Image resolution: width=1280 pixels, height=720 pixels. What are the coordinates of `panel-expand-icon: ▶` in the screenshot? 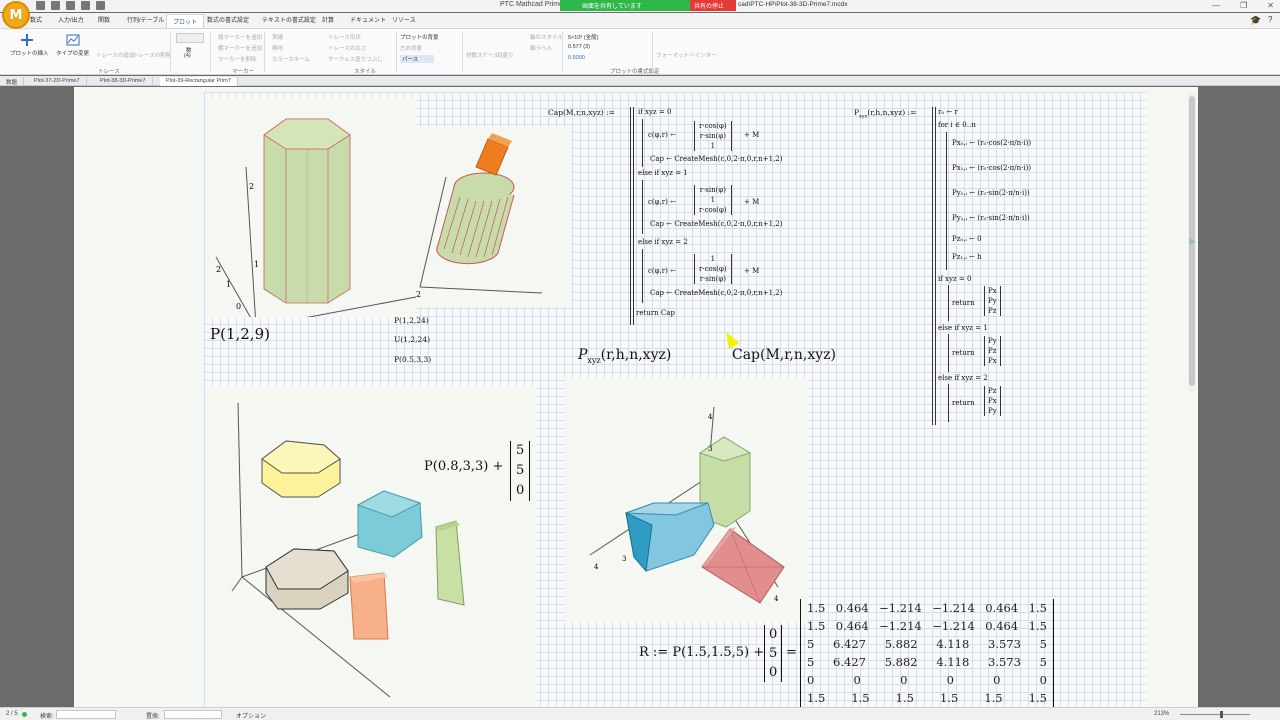 It's located at (1192, 241).